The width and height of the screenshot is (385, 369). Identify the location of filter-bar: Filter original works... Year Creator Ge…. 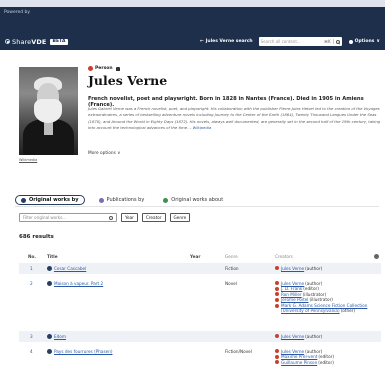
(106, 217).